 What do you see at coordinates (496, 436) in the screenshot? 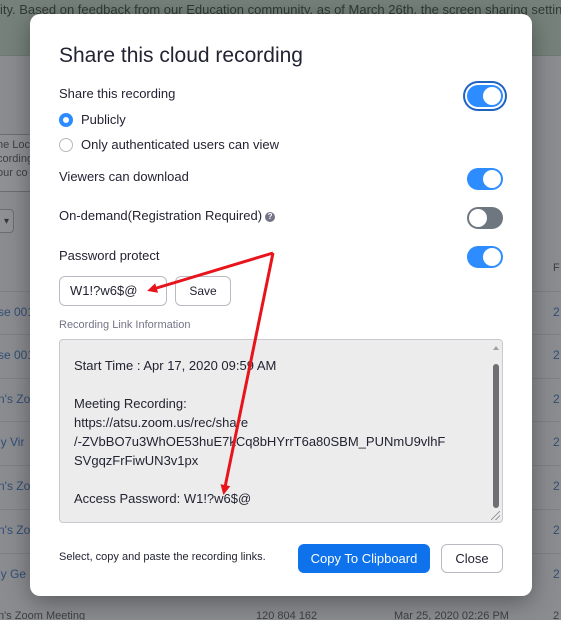
I see `textarea-scrollbar` at bounding box center [496, 436].